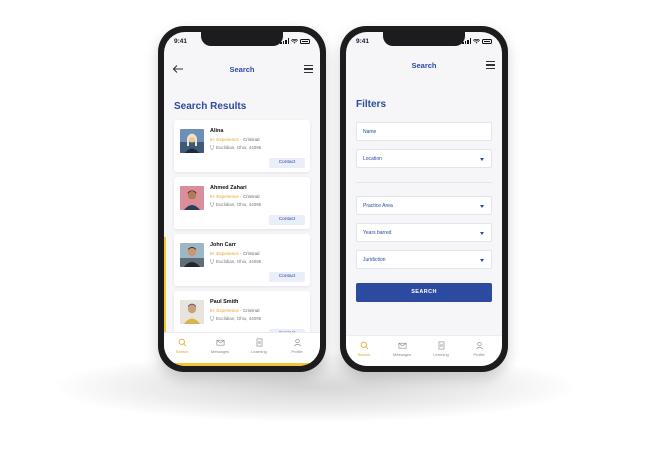 The width and height of the screenshot is (650, 454). Describe the element at coordinates (424, 292) in the screenshot. I see `search-button: SEARCH` at that location.